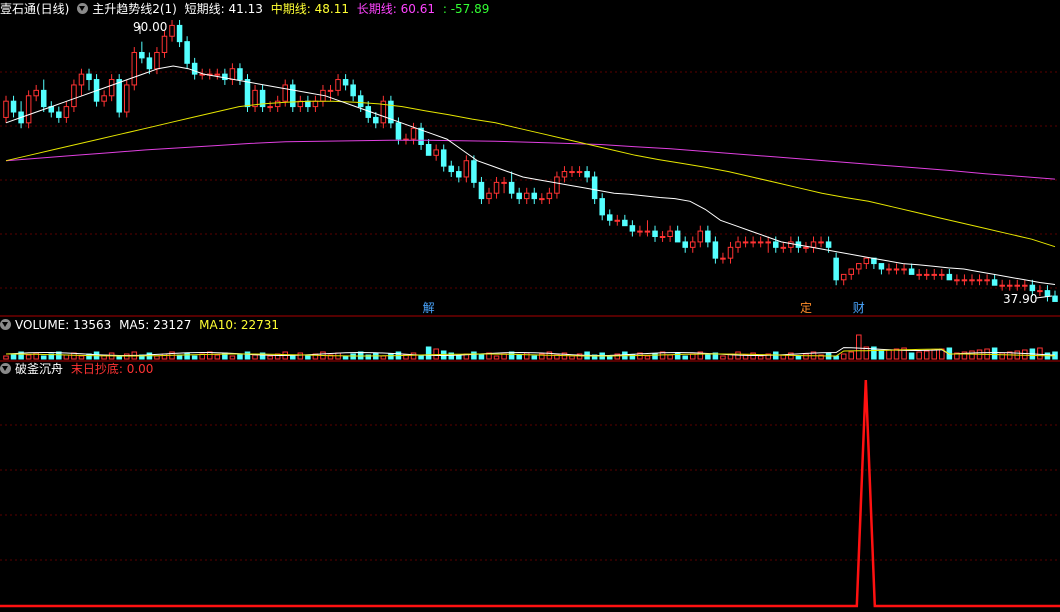 Image resolution: width=1060 pixels, height=612 pixels. What do you see at coordinates (223, 9) in the screenshot?
I see `short-line-label: 短期线: 41.13` at bounding box center [223, 9].